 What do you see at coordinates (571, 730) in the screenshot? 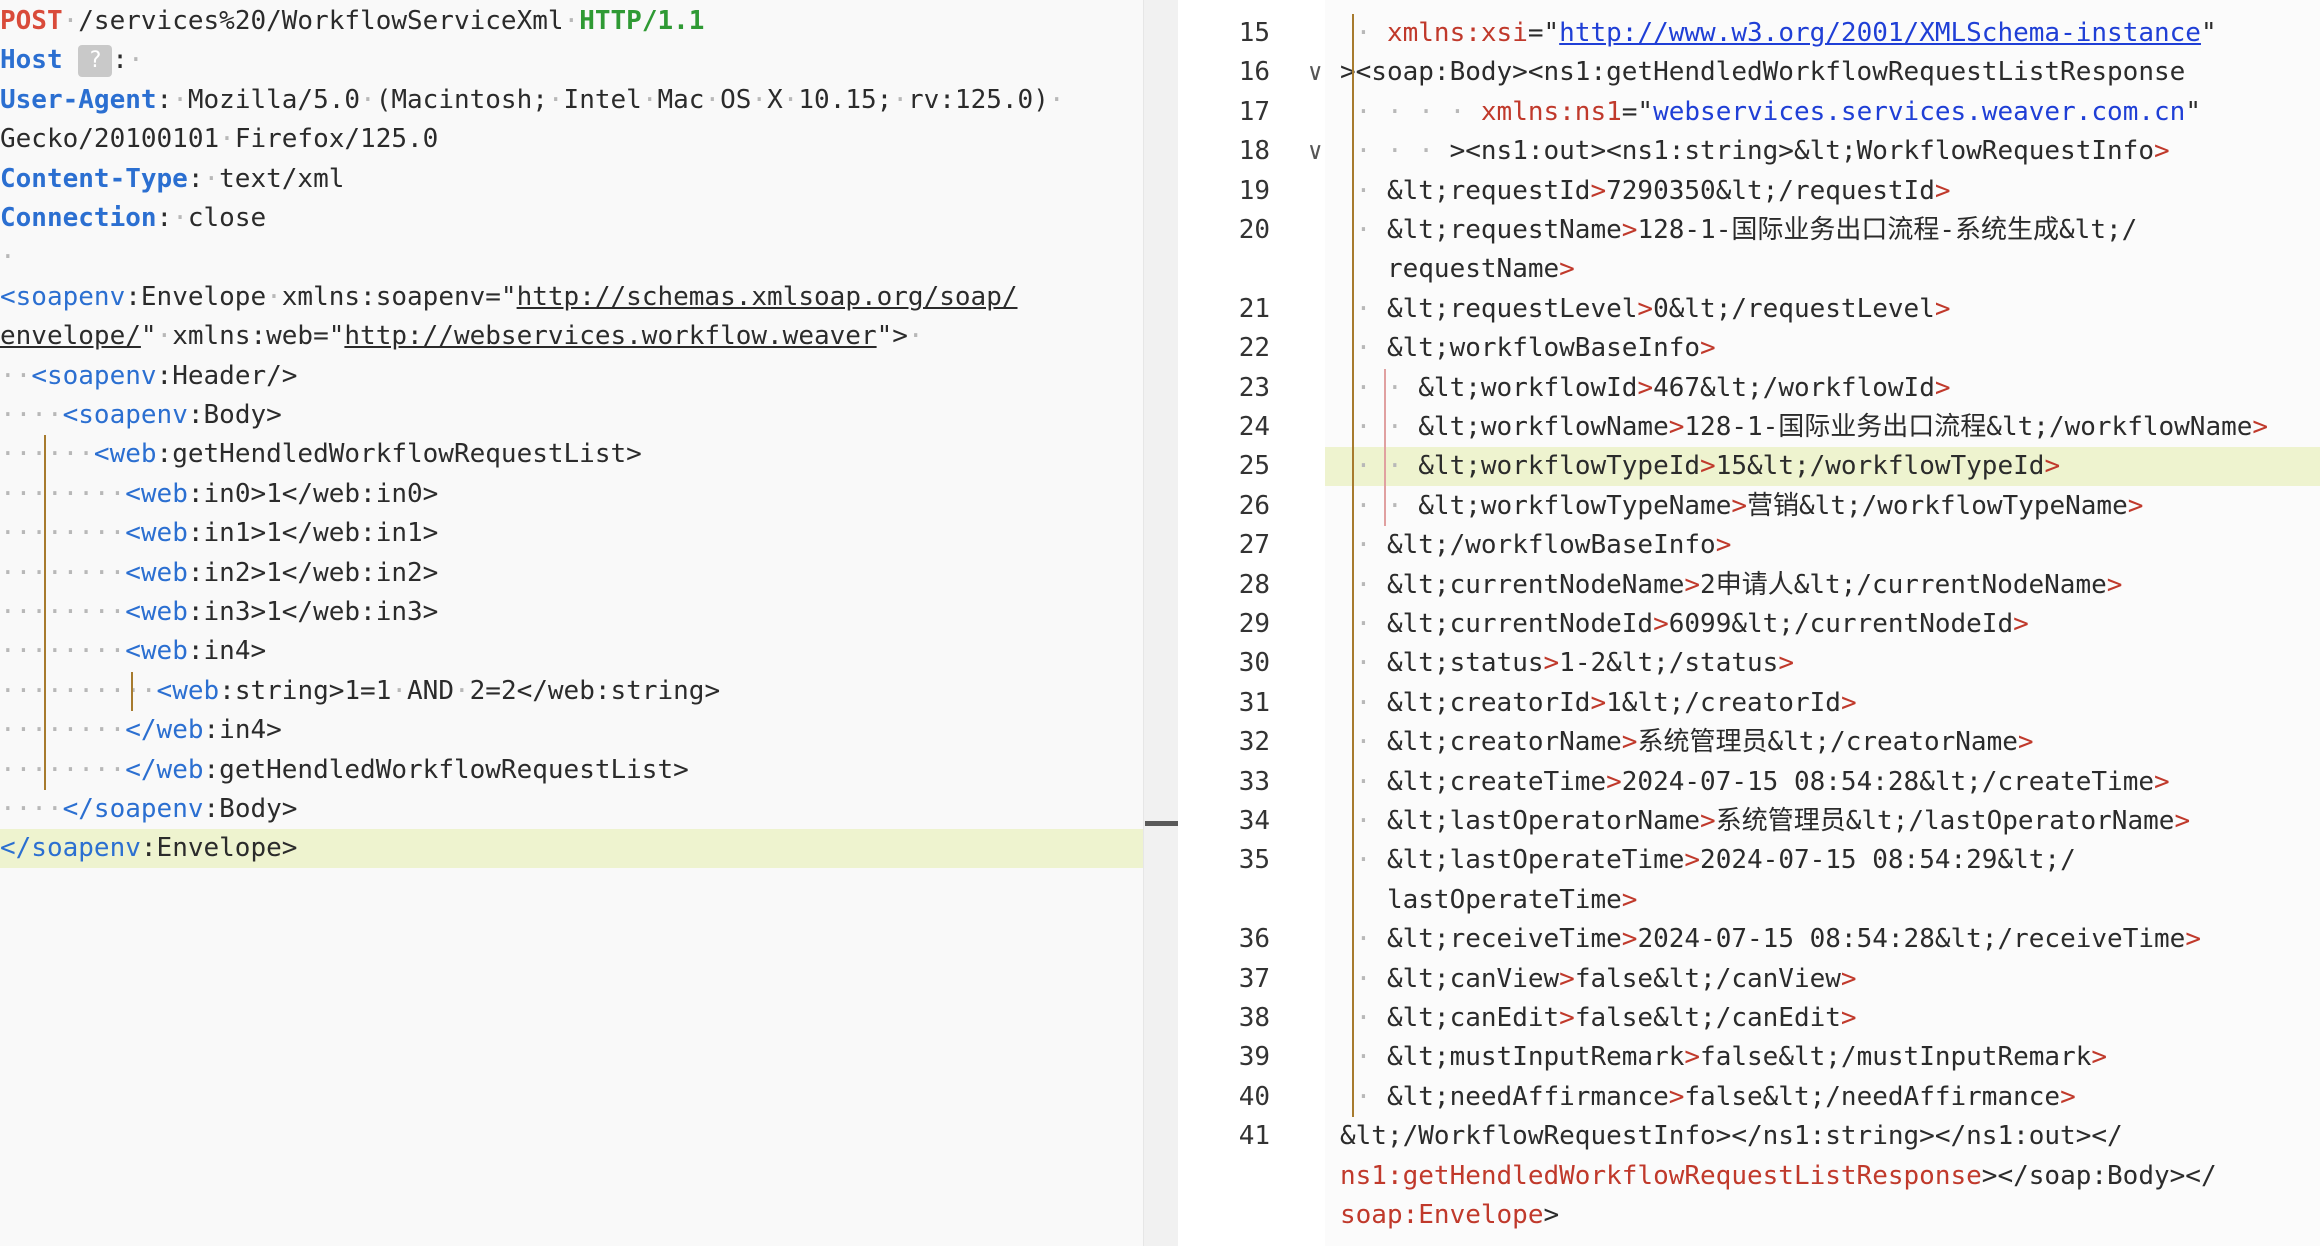
I see `request-line: ········</web:in4>` at bounding box center [571, 730].